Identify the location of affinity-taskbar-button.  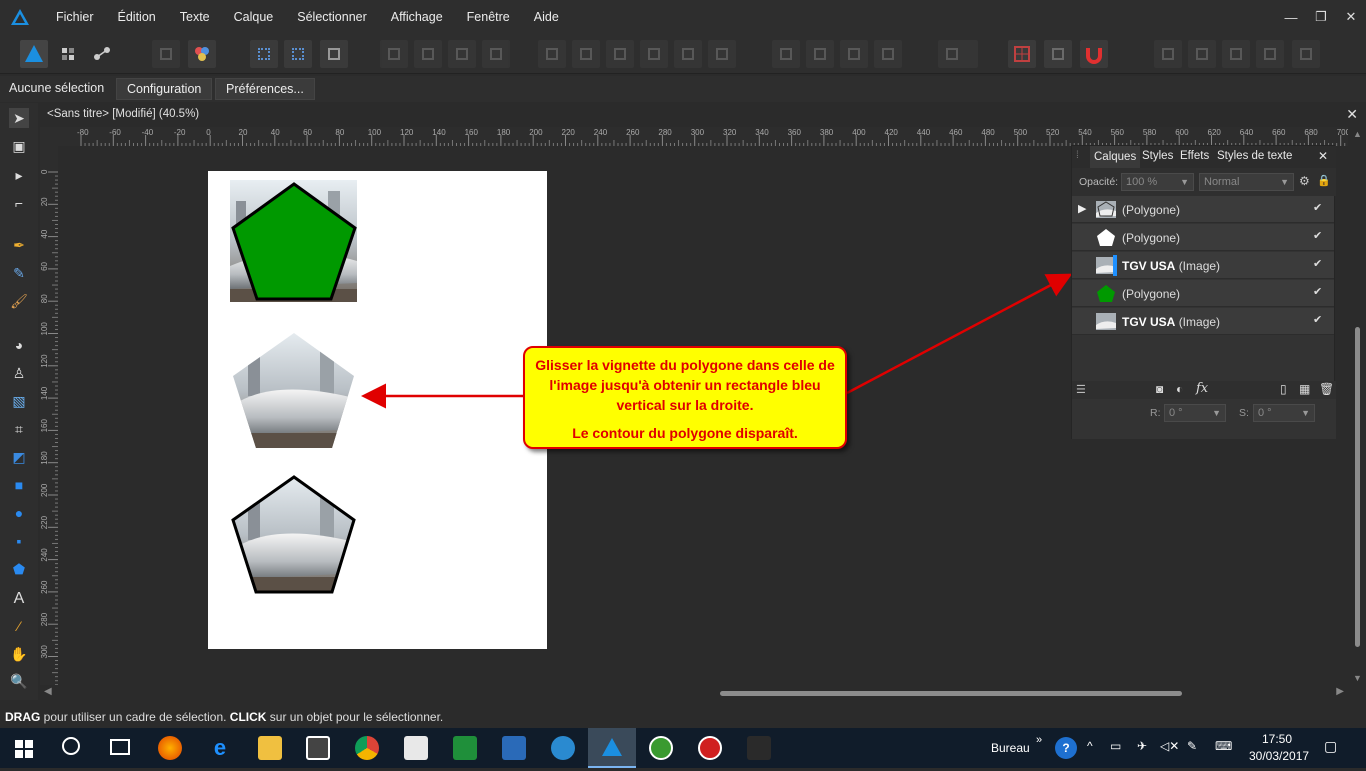
(612, 748).